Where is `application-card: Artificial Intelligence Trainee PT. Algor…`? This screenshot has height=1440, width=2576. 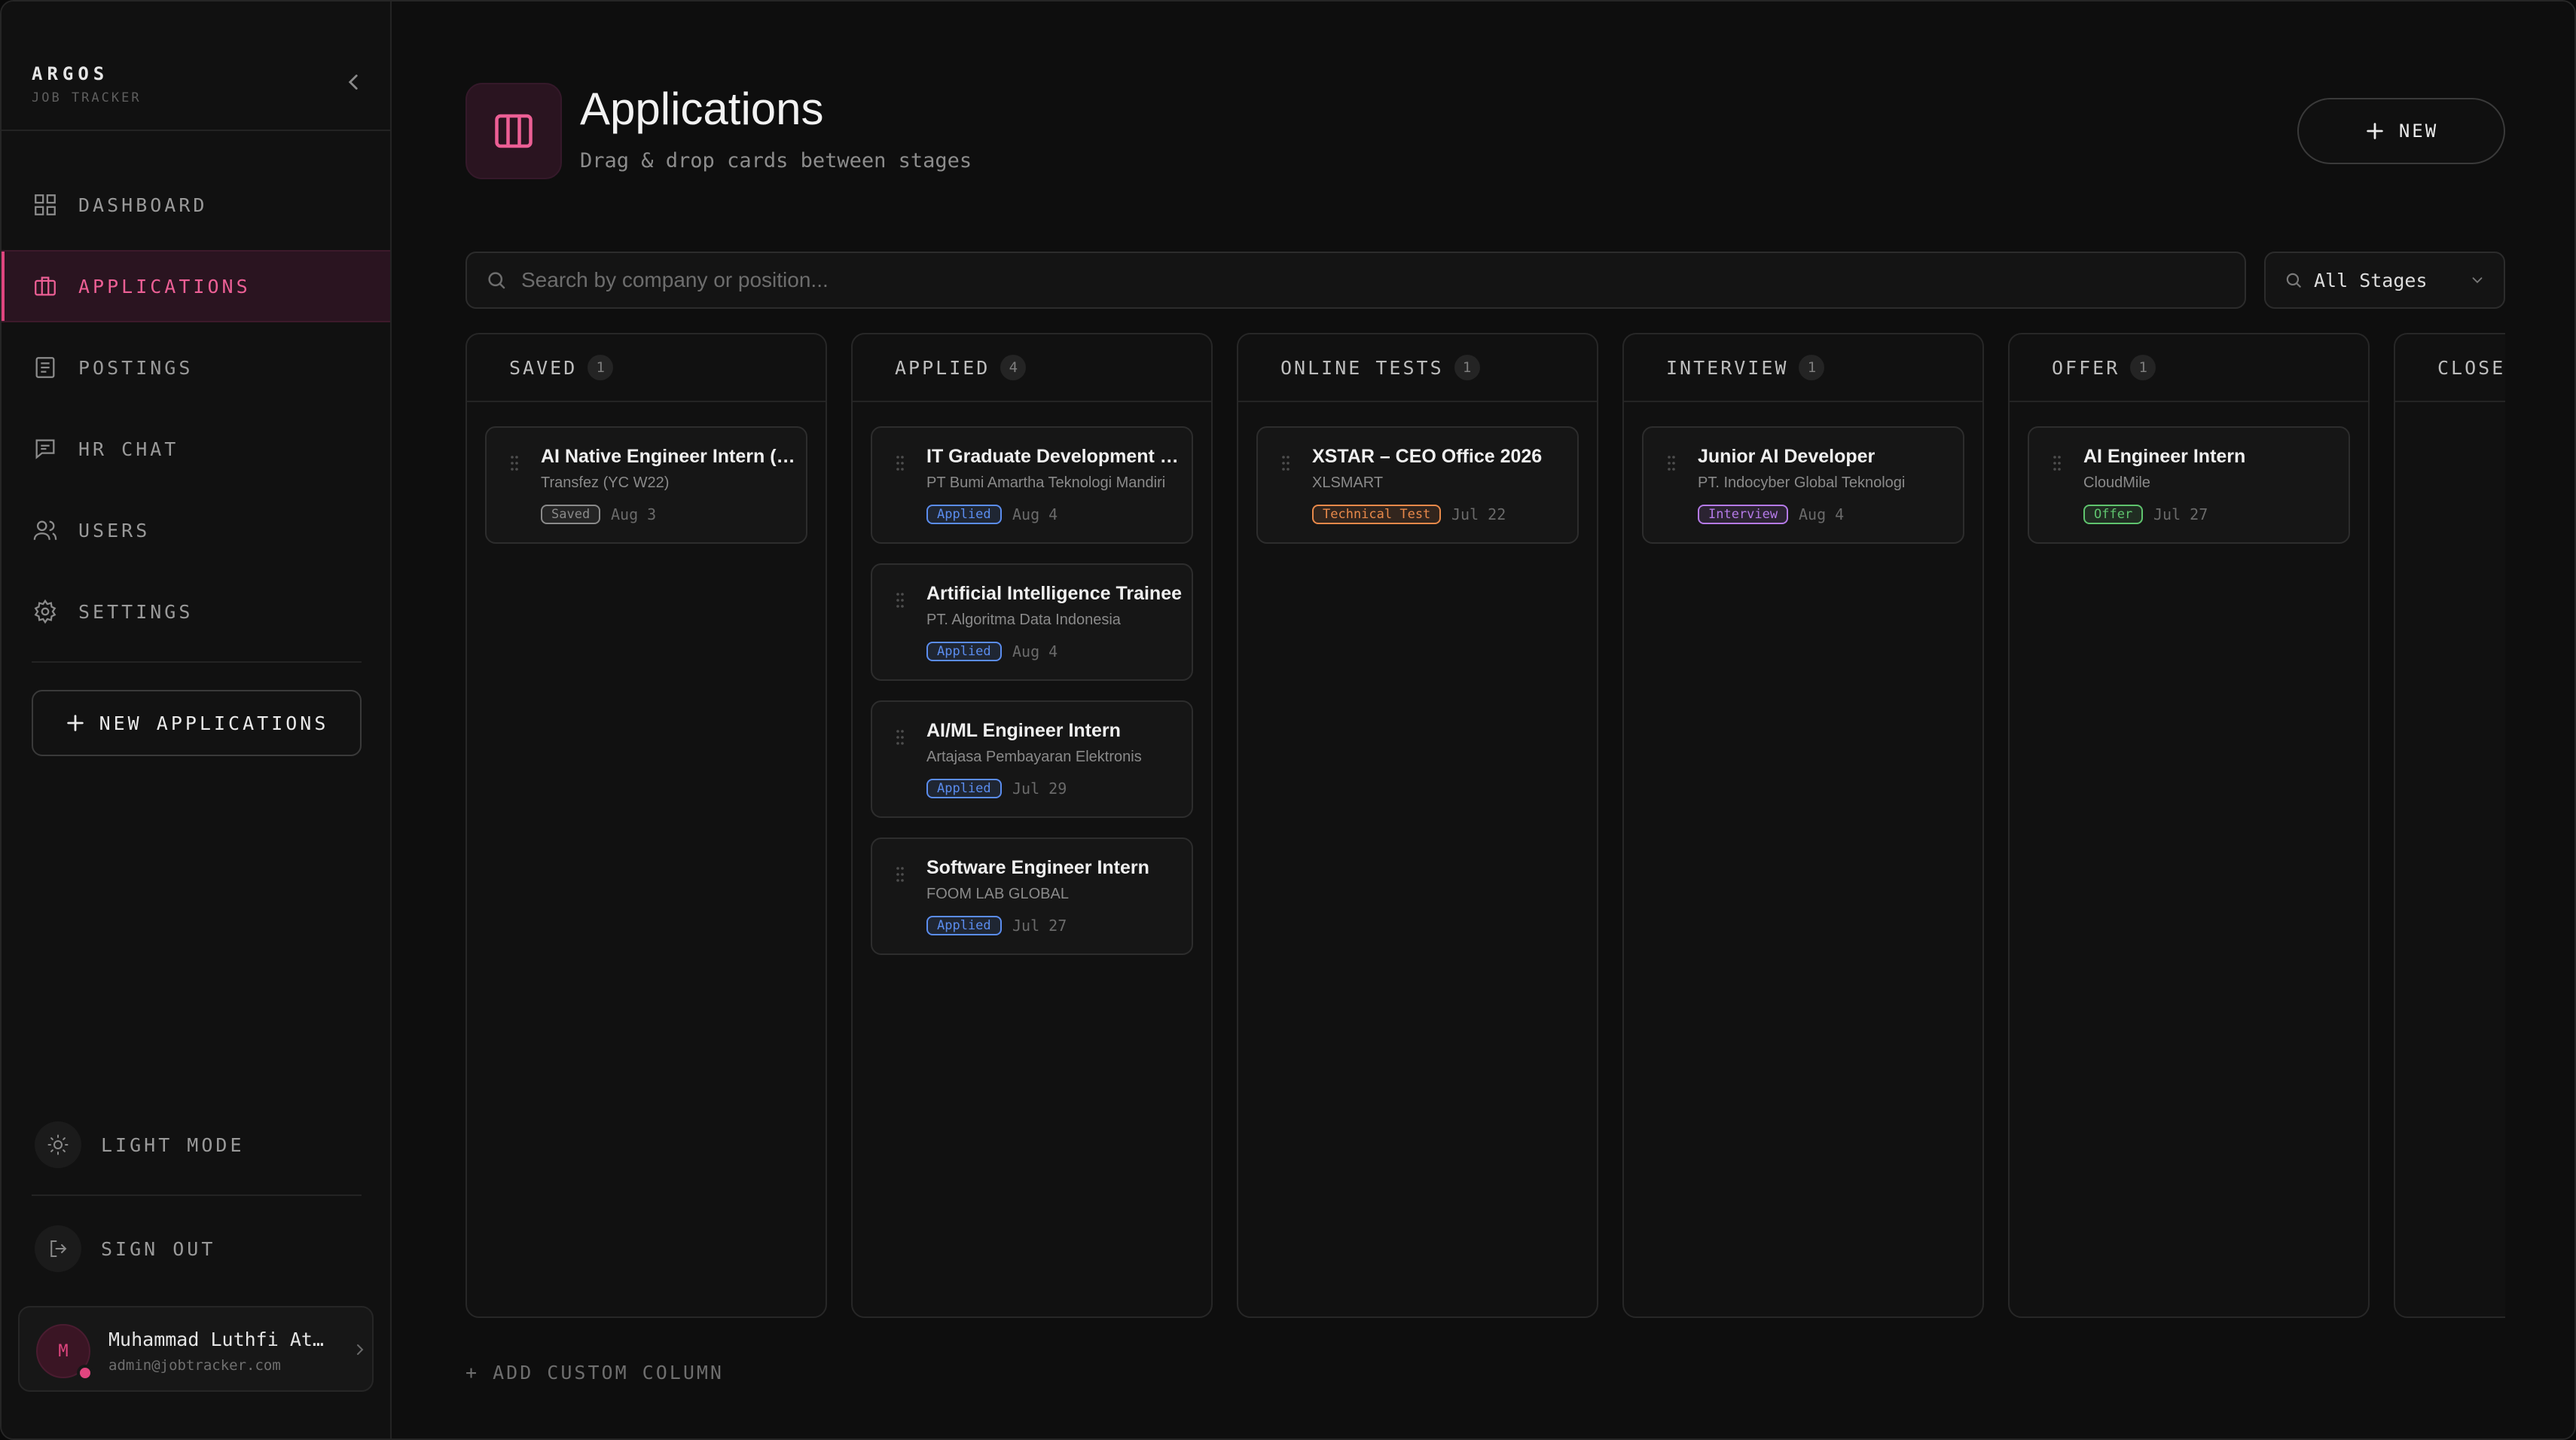
application-card: Artificial Intelligence Trainee PT. Algor… is located at coordinates (1032, 622).